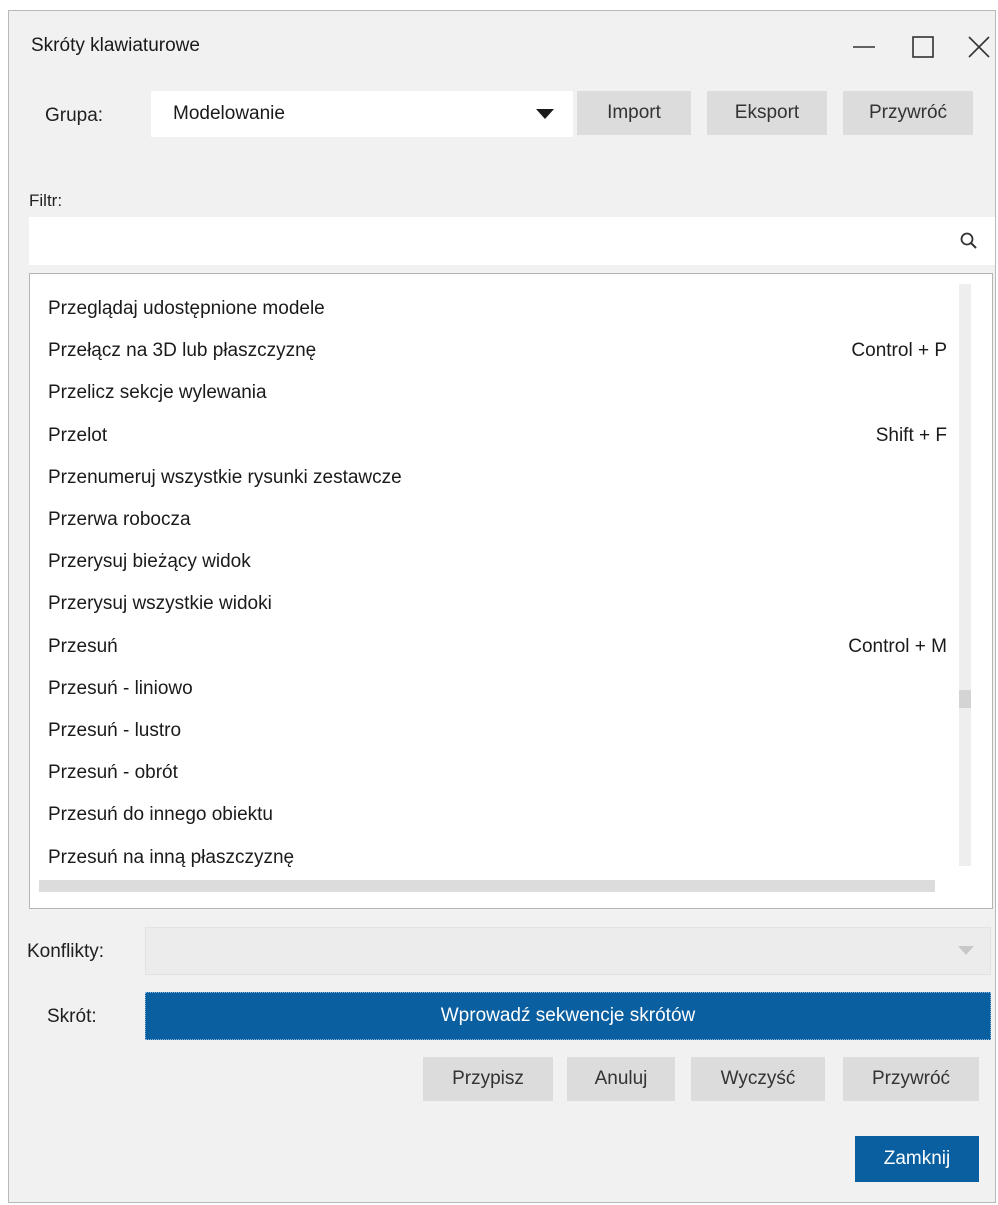  I want to click on command-row: Przelicz sekcje wylewania, so click(493, 393).